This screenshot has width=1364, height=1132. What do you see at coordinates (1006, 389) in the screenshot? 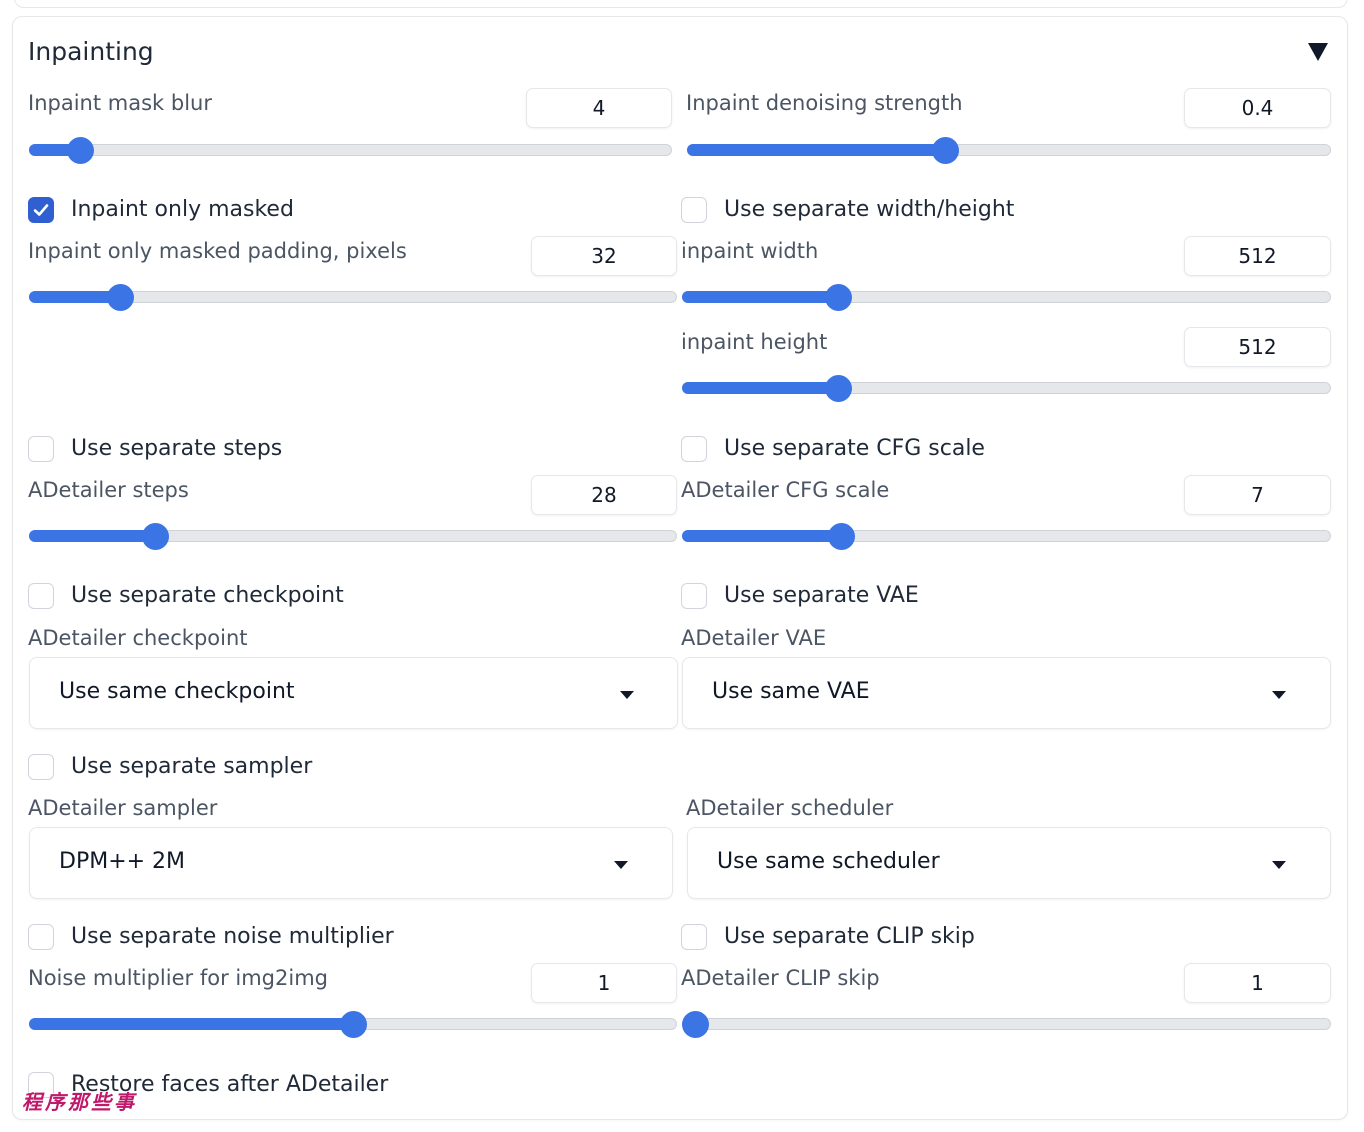
I see `height-slider` at bounding box center [1006, 389].